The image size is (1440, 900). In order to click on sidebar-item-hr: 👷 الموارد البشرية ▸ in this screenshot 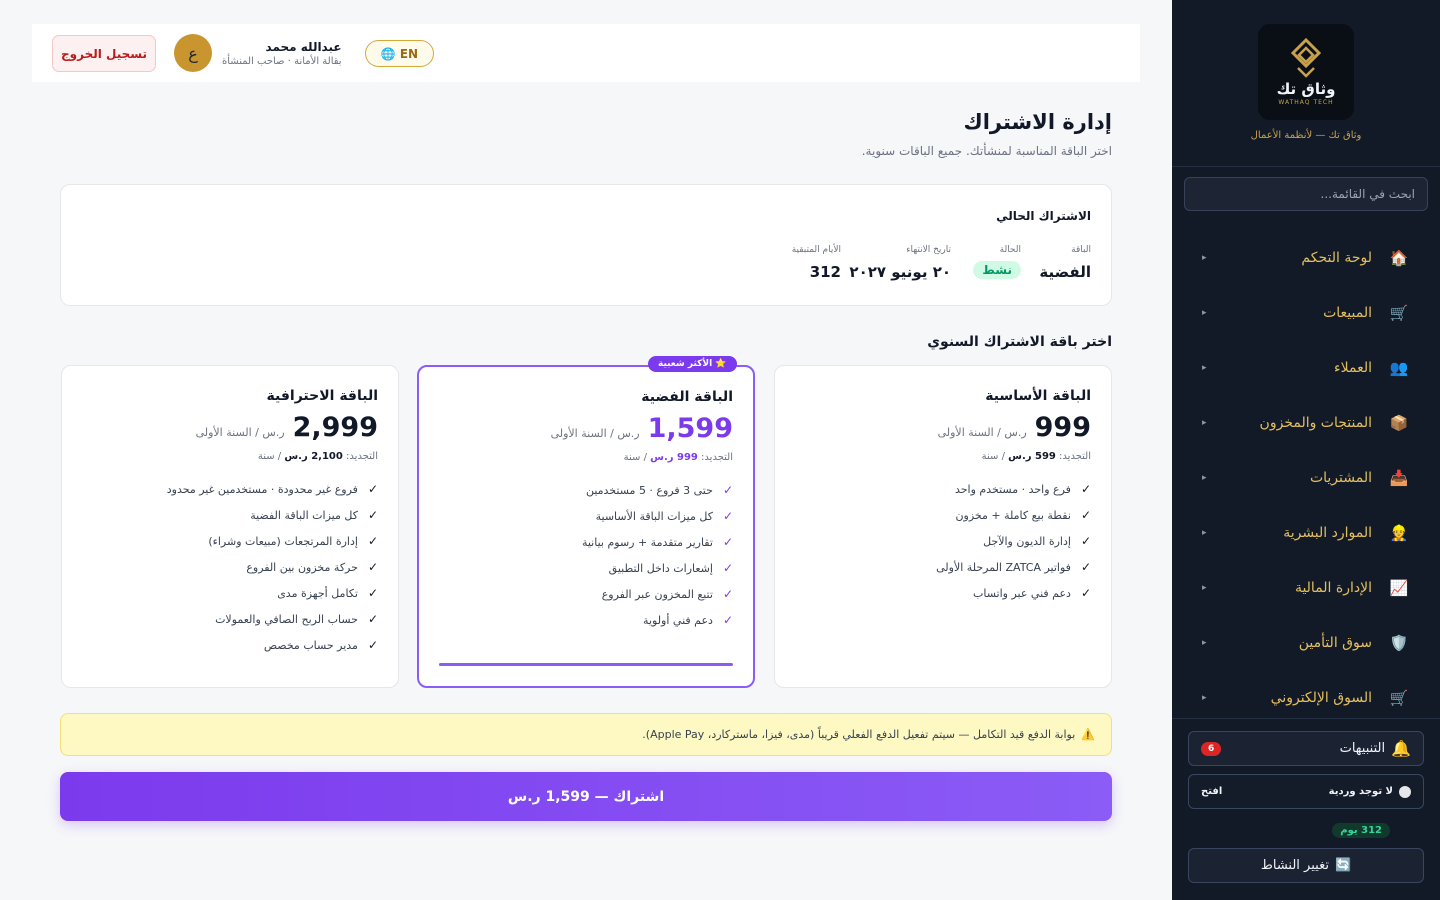, I will do `click(1306, 532)`.